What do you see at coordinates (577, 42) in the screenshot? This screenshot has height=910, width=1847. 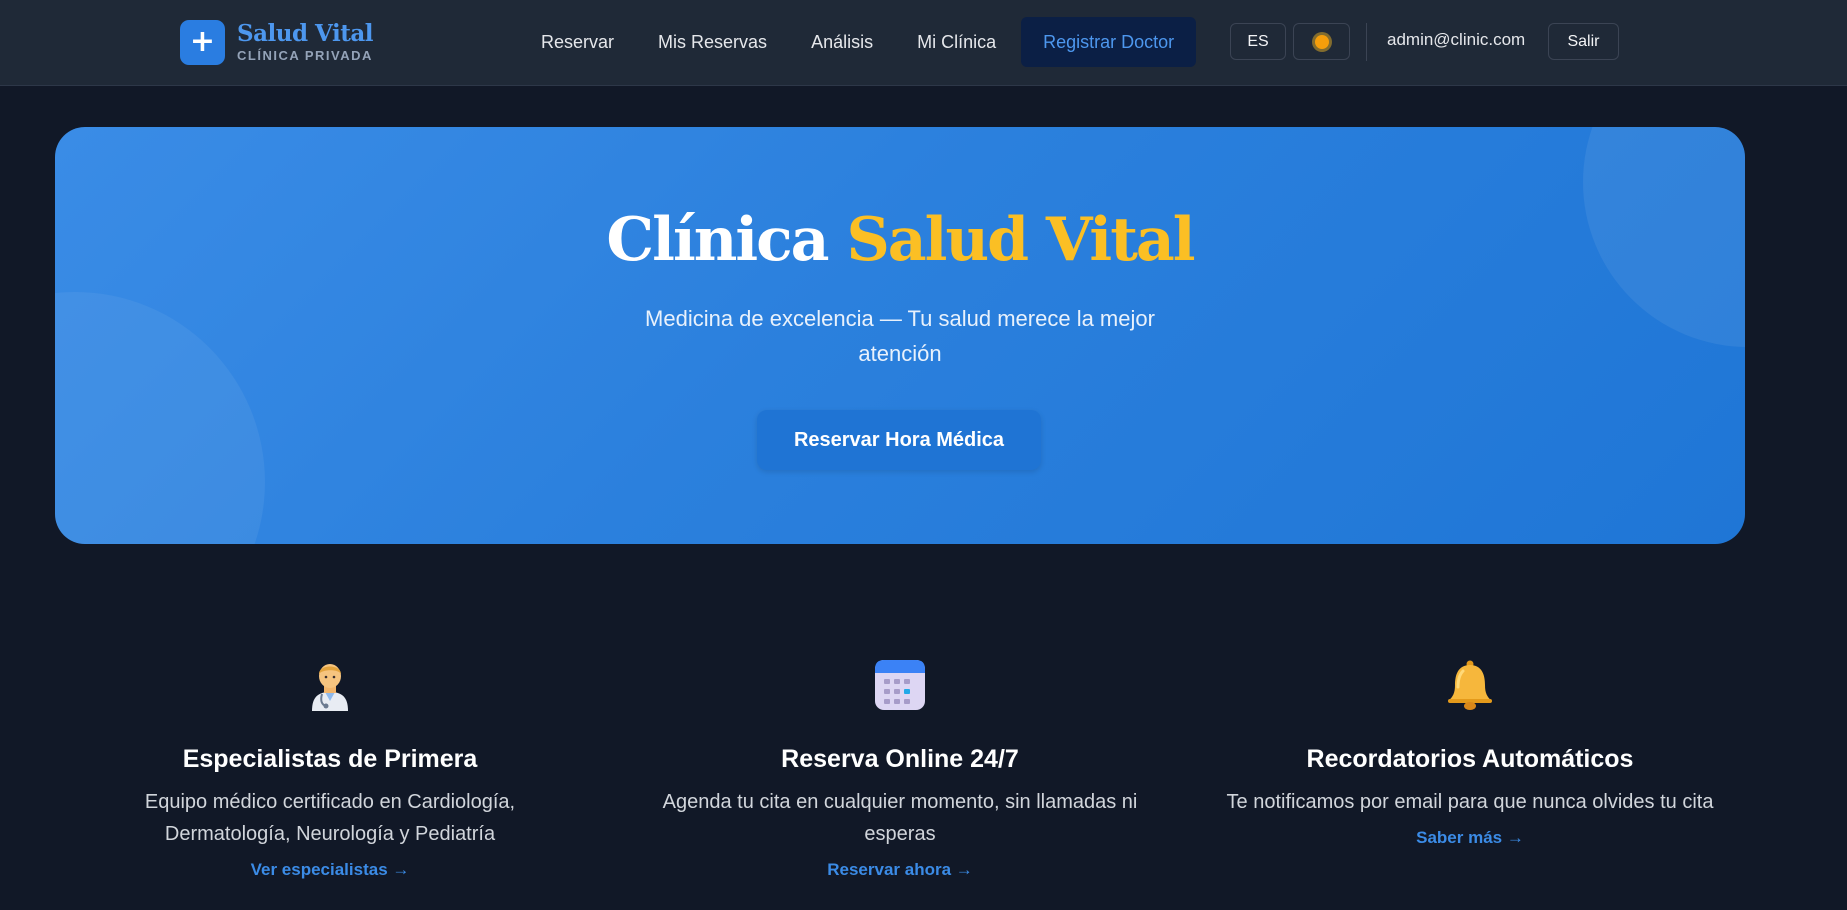 I see `nav-link-reservar: Reservar` at bounding box center [577, 42].